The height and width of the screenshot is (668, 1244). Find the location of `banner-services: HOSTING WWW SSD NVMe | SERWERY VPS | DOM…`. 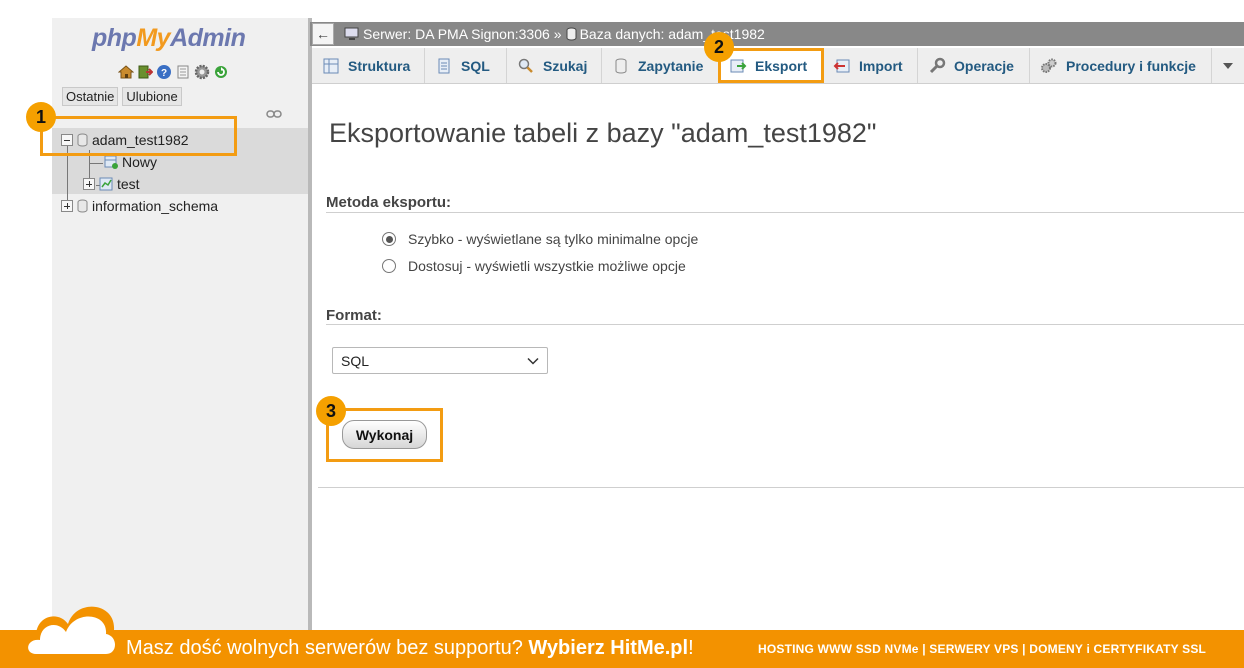

banner-services: HOSTING WWW SSD NVMe | SERWERY VPS | DOM… is located at coordinates (982, 649).